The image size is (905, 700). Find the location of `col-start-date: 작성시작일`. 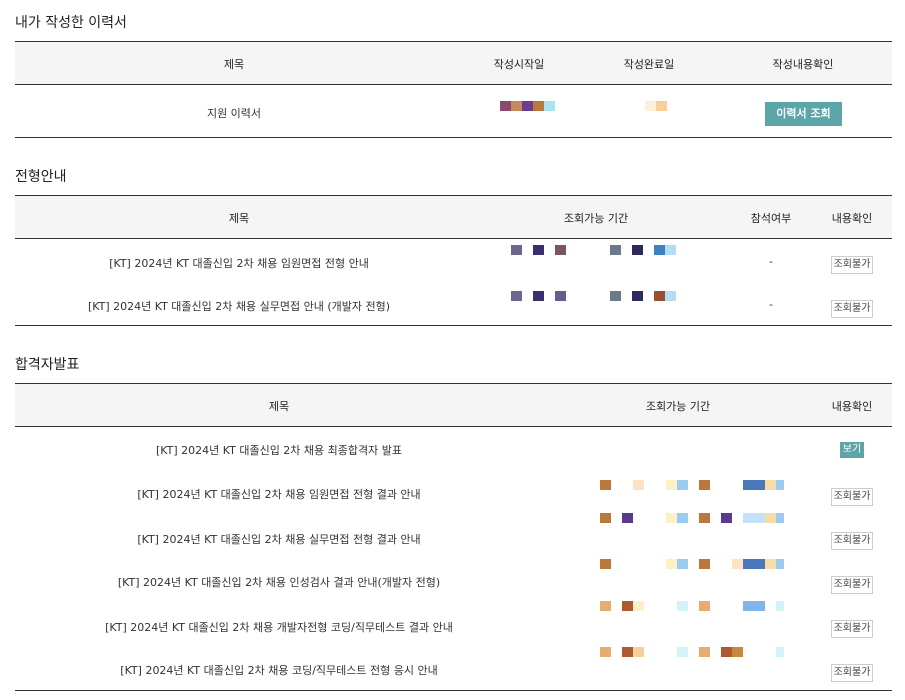

col-start-date: 작성시작일 is located at coordinates (519, 64).